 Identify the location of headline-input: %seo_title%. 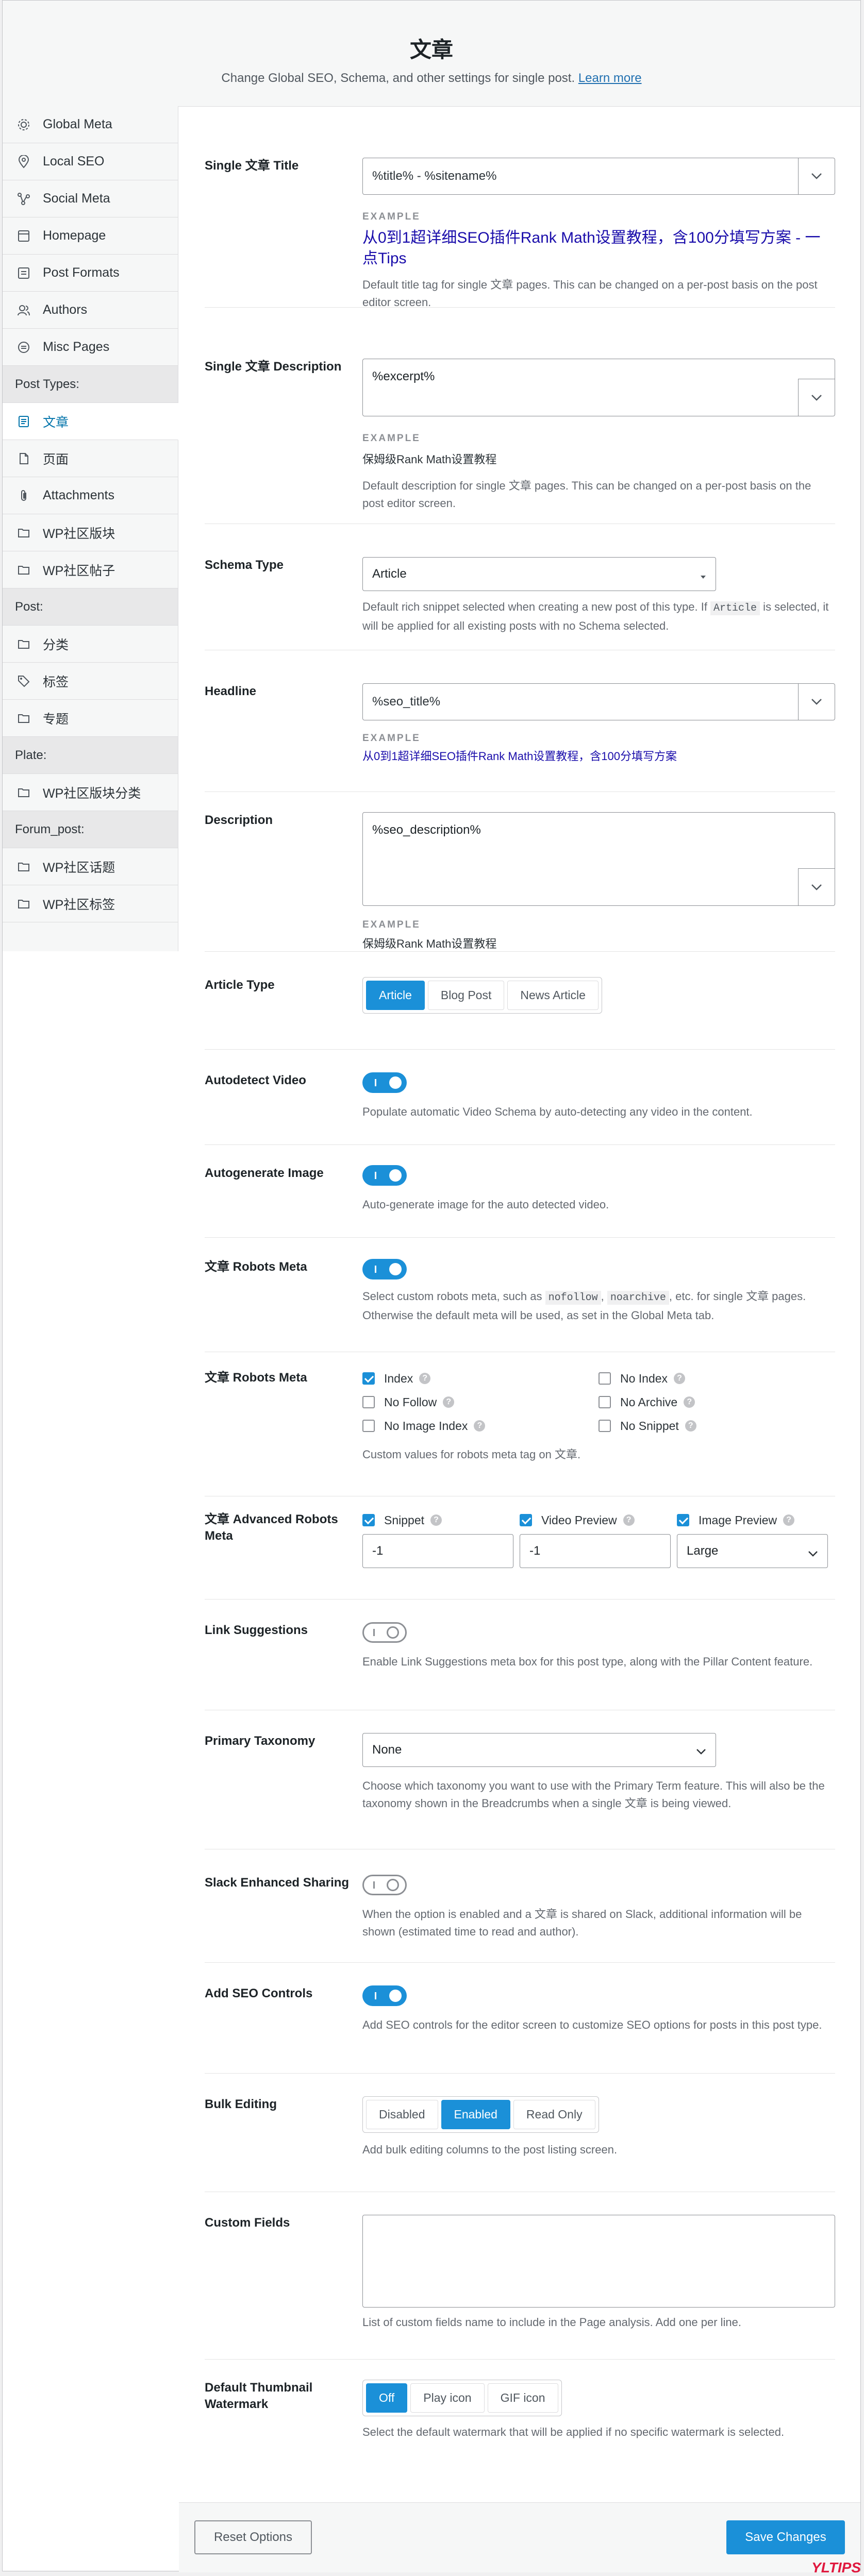
(599, 701).